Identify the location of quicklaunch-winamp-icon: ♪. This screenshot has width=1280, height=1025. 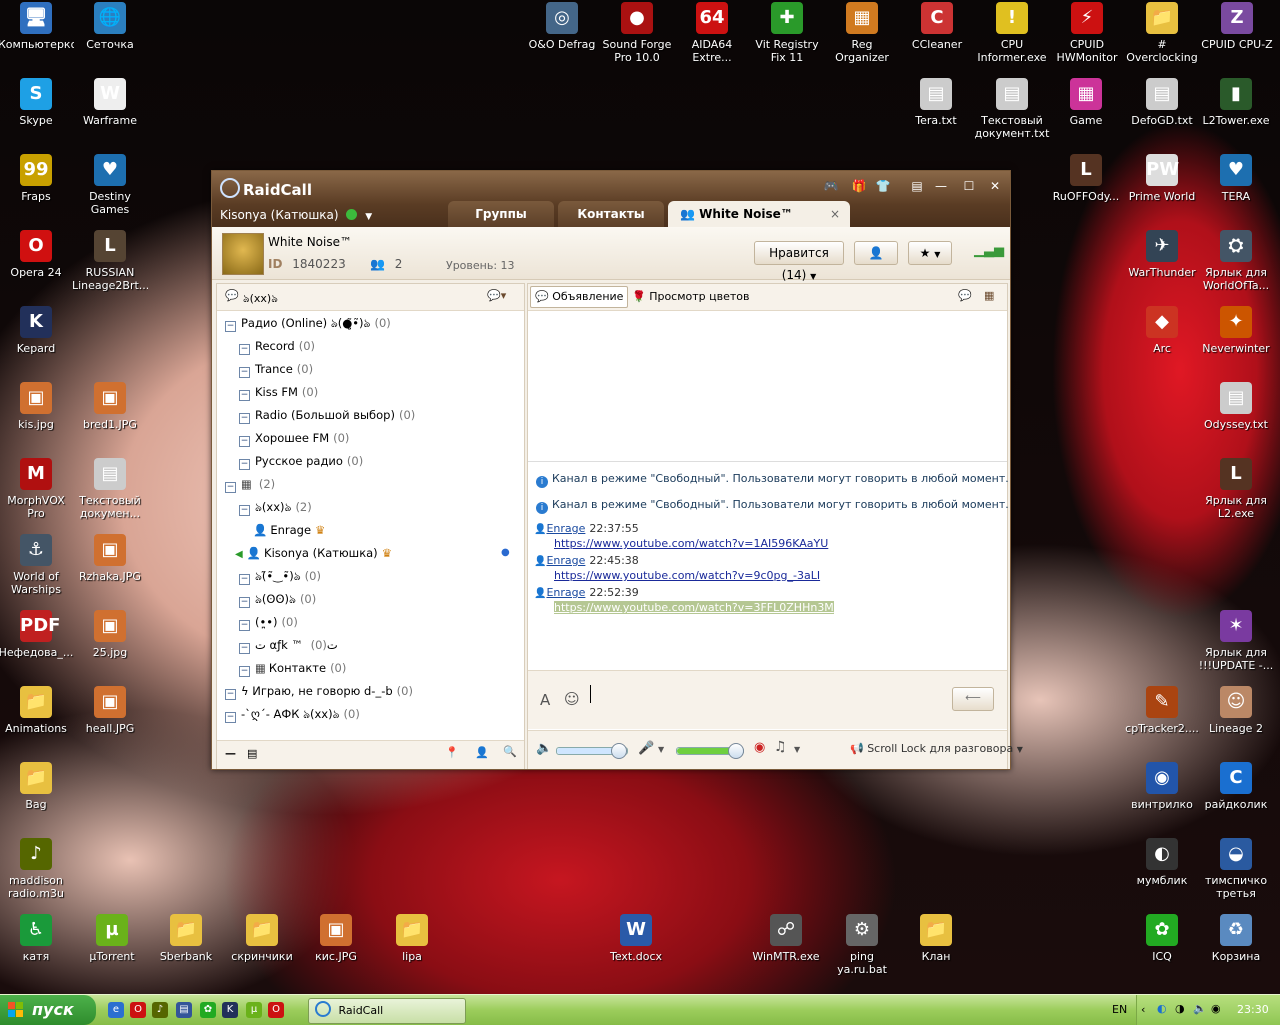
(160, 1010).